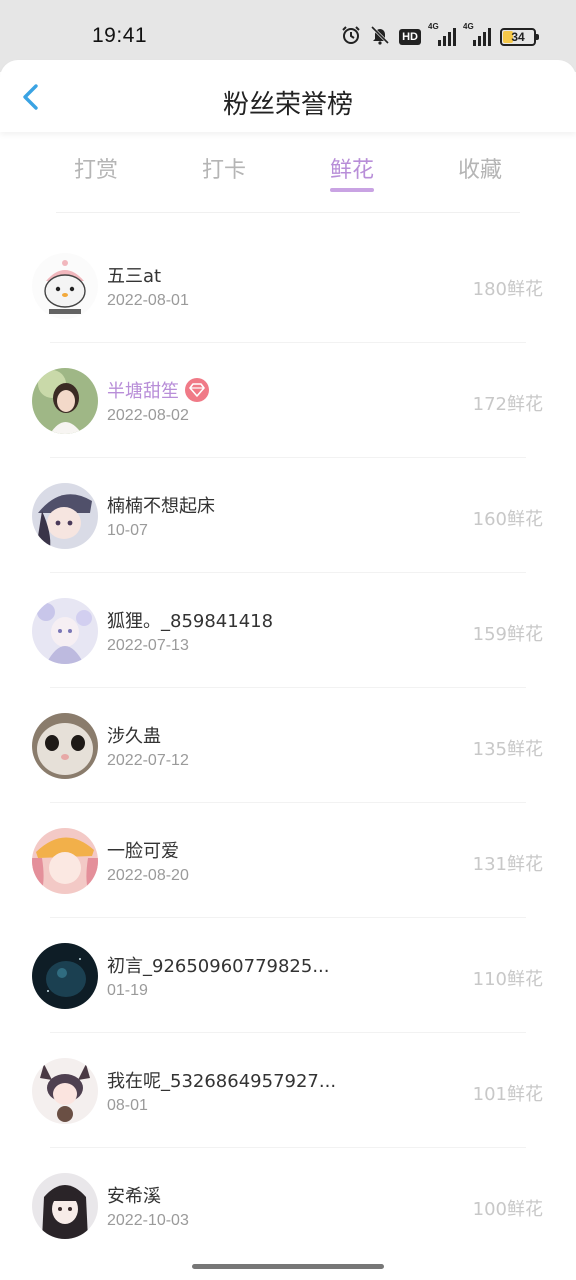  I want to click on fan-date: 2022-07-13, so click(148, 645).